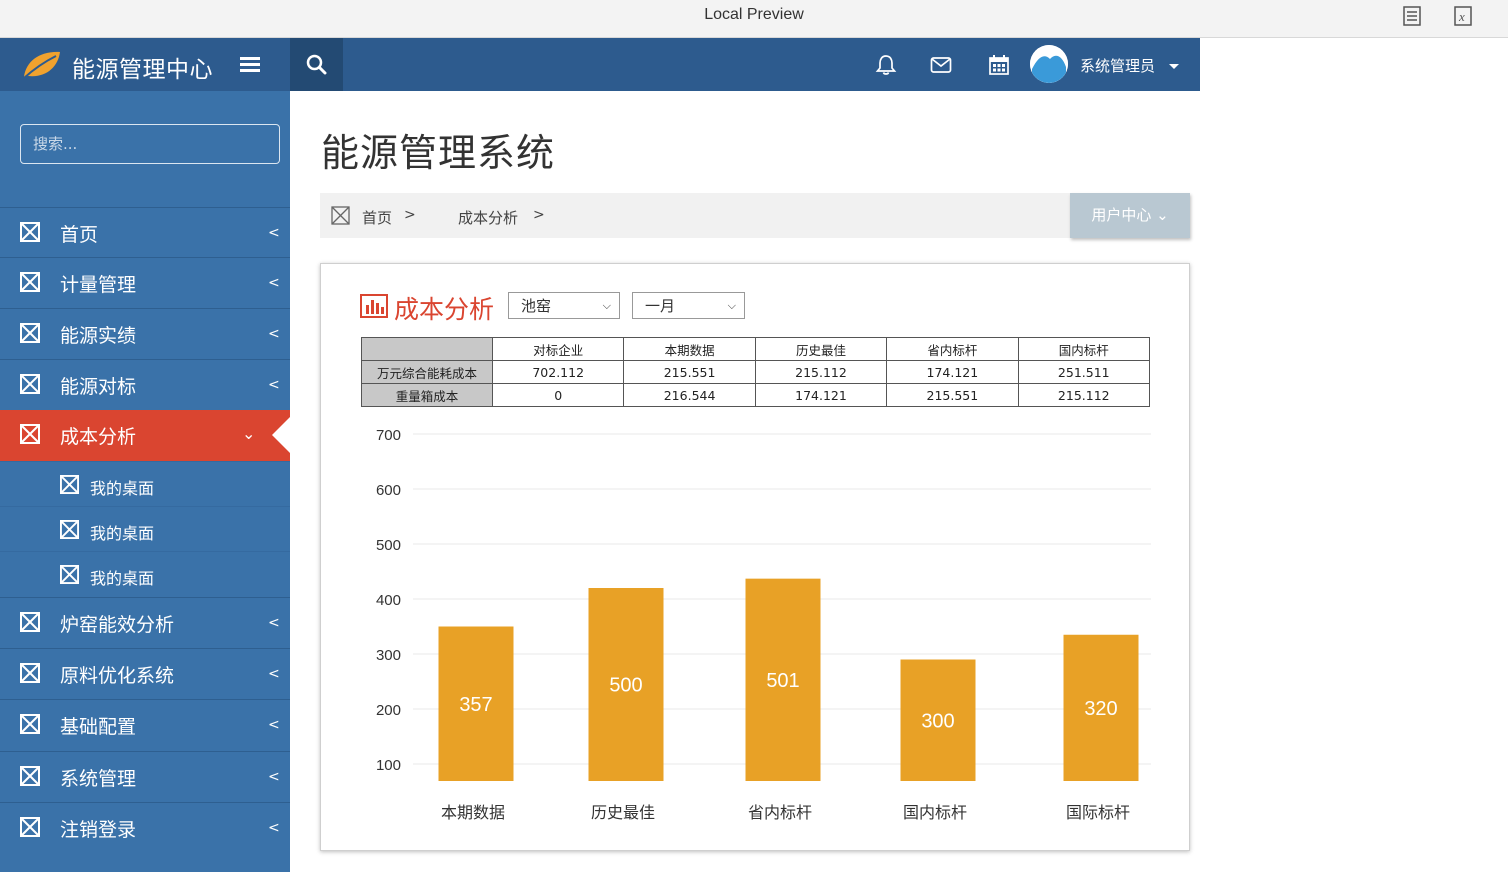  I want to click on sidebar-item-label: 原料优化系统, so click(117, 676).